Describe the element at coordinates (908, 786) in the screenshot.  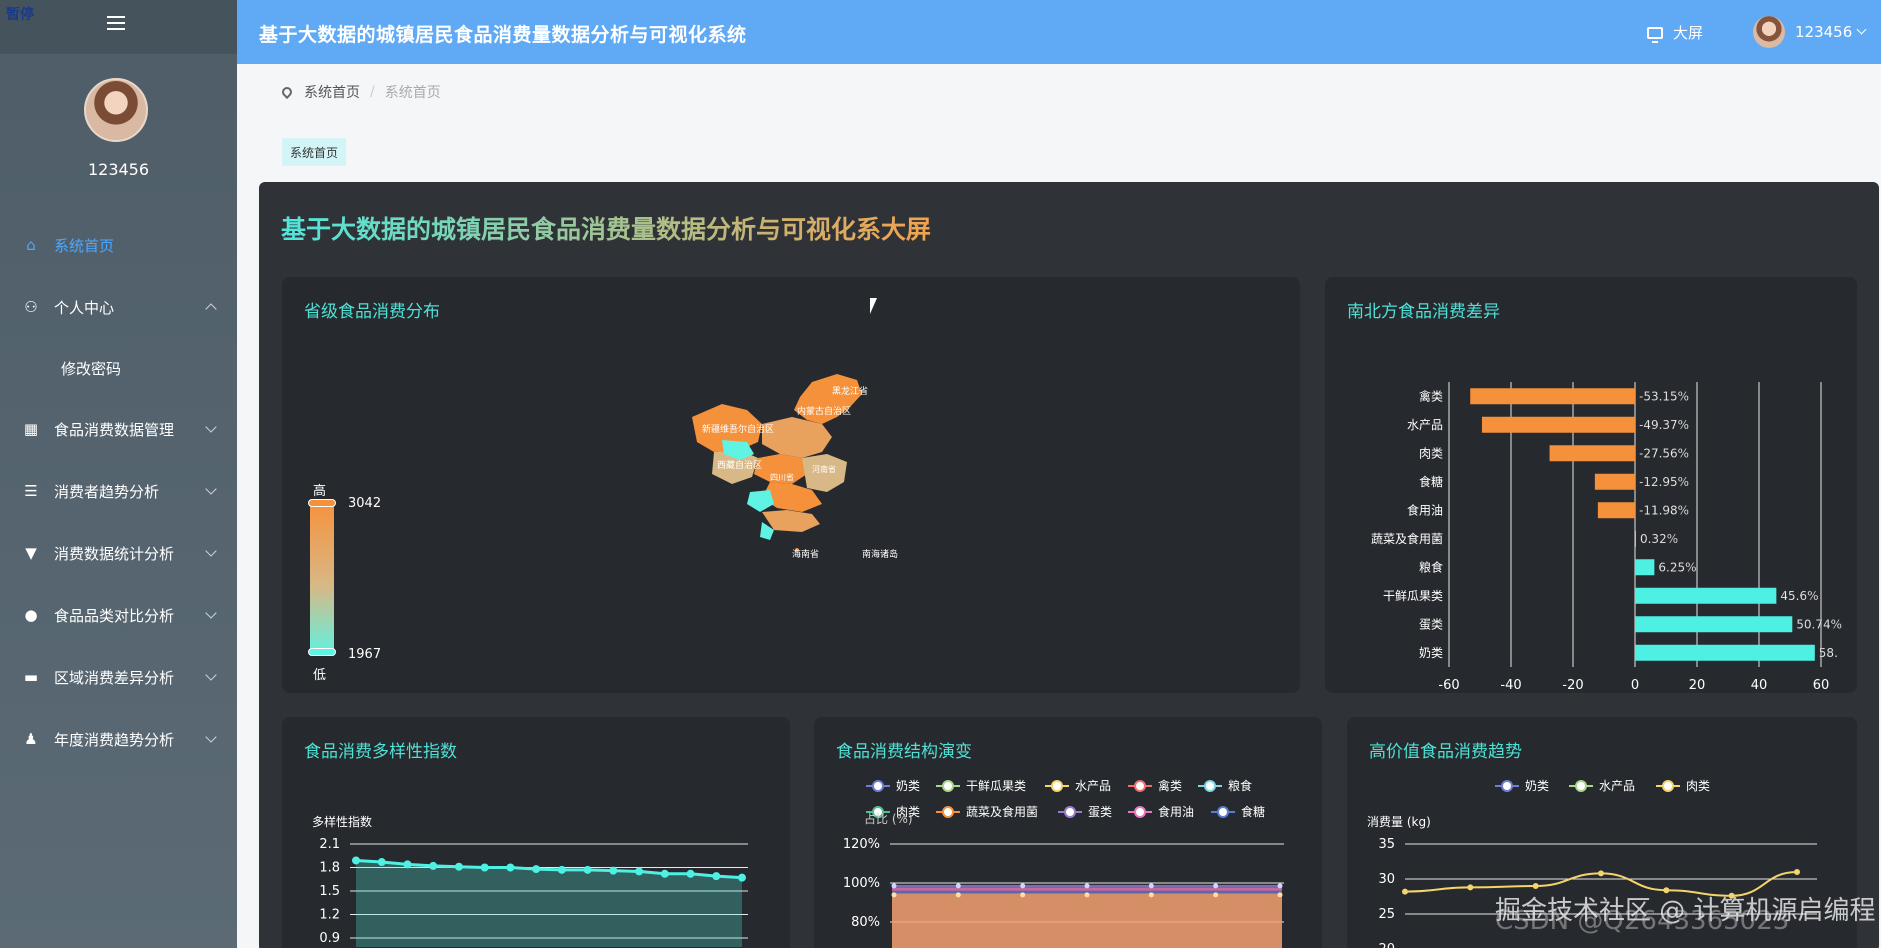
I see `legend-label: 奶类` at that location.